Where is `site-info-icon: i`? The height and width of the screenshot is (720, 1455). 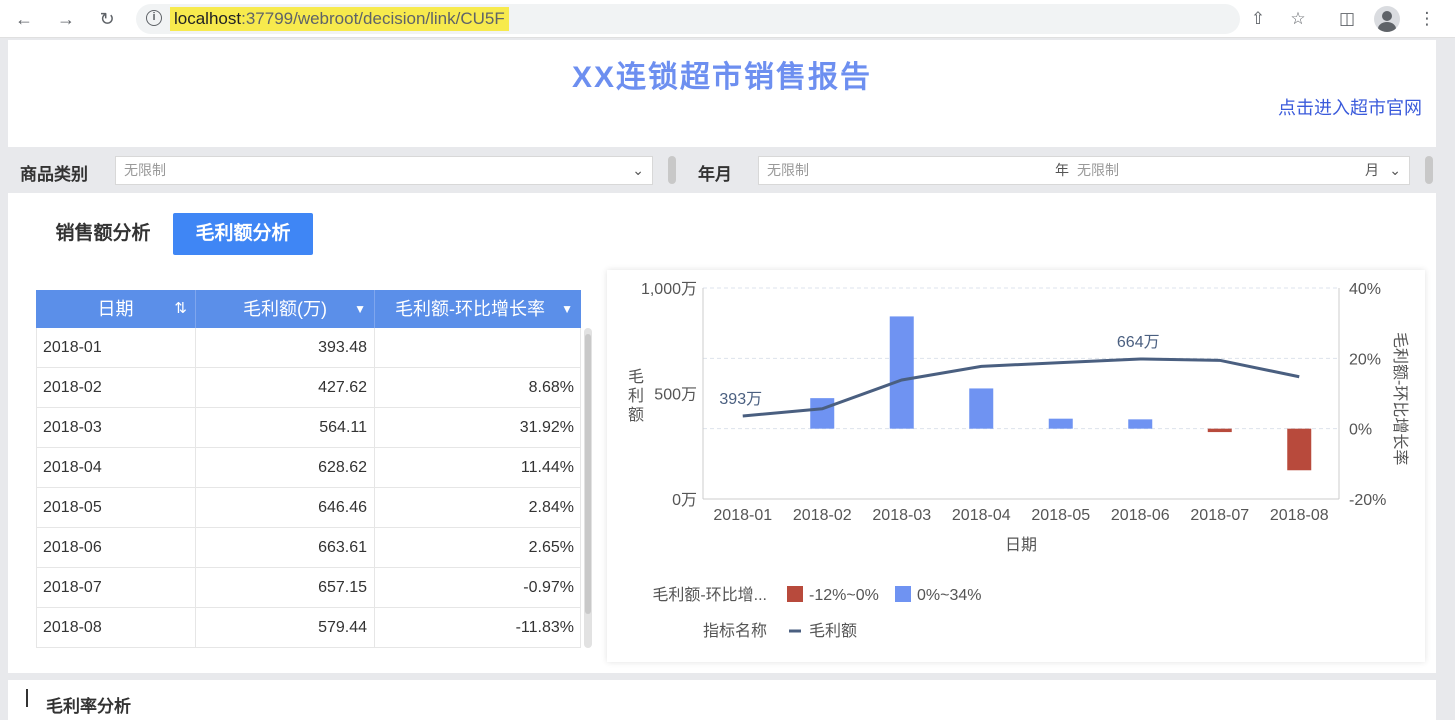
site-info-icon: i is located at coordinates (154, 18).